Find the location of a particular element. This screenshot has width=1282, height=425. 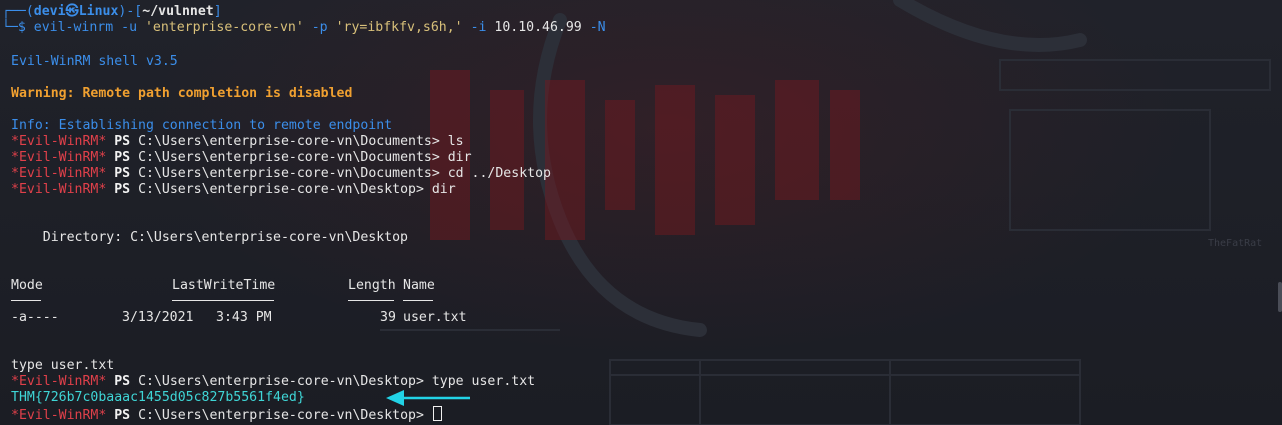

prompt-frame-end: ] is located at coordinates (217, 11).